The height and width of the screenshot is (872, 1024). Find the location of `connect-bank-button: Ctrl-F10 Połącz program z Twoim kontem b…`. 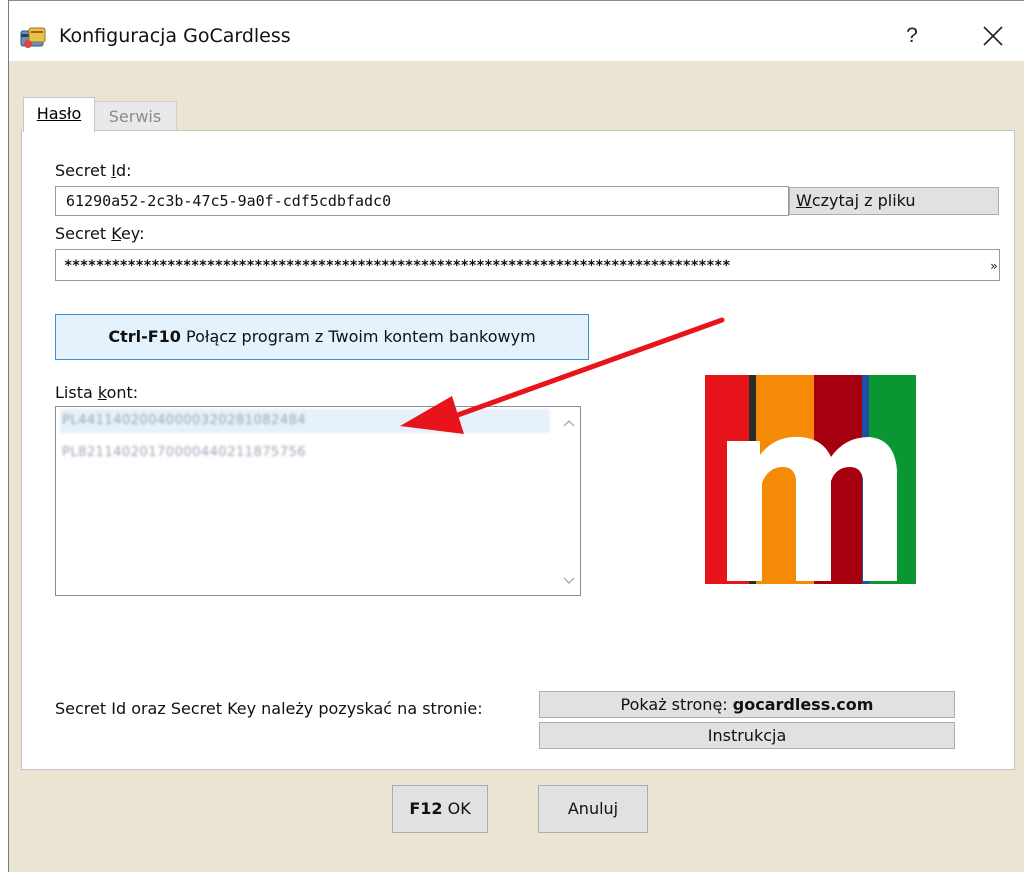

connect-bank-button: Ctrl-F10 Połącz program z Twoim kontem b… is located at coordinates (322, 337).